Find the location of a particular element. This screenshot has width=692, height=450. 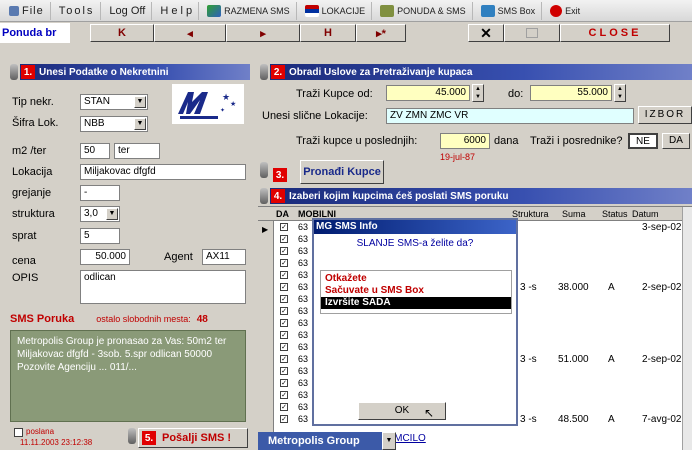

sifra-select: NBB ▼ is located at coordinates (114, 124).